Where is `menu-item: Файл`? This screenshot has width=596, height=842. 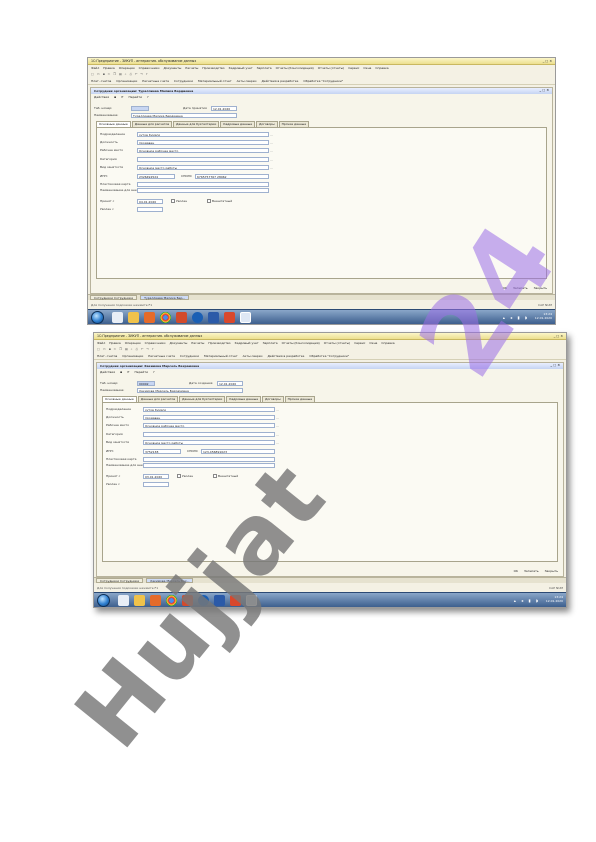
menu-item: Файл is located at coordinates (95, 68).